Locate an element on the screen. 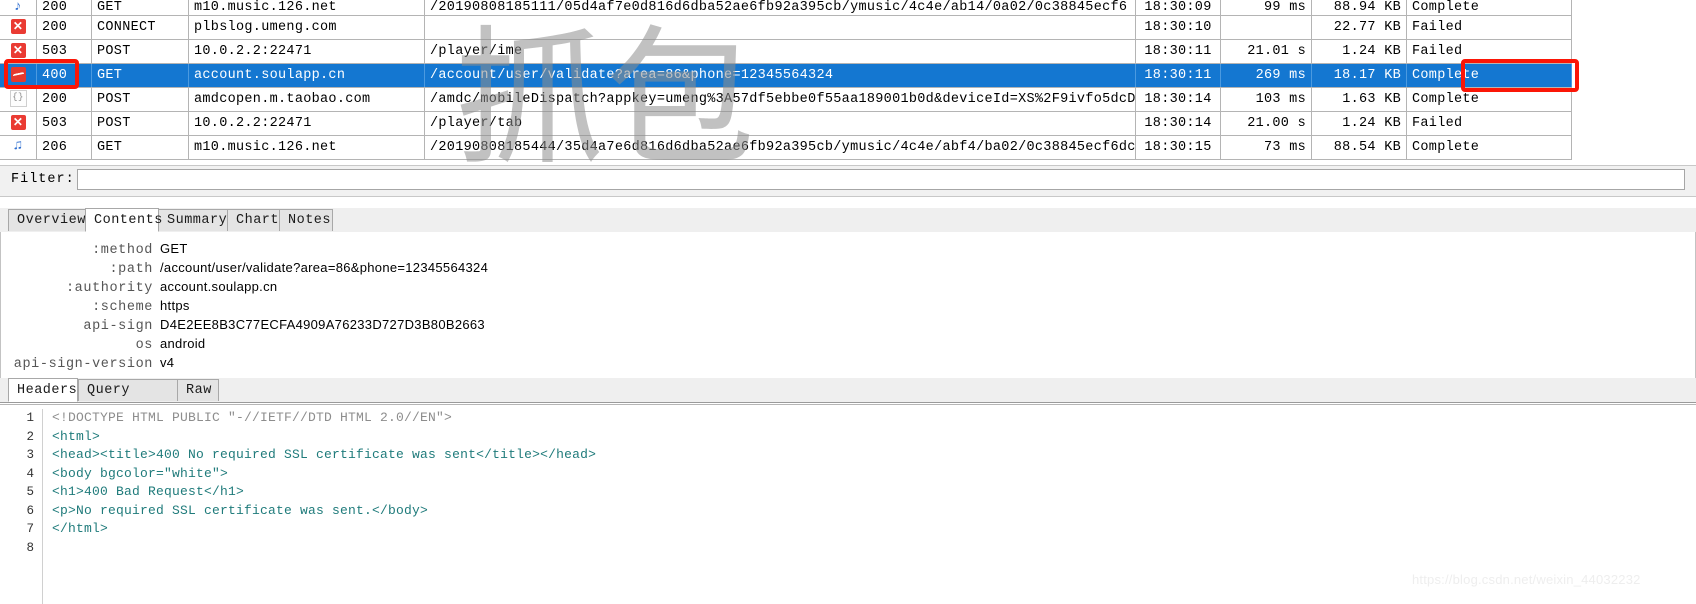 The image size is (1696, 604). duration-cell: 99 ms is located at coordinates (1266, 8).